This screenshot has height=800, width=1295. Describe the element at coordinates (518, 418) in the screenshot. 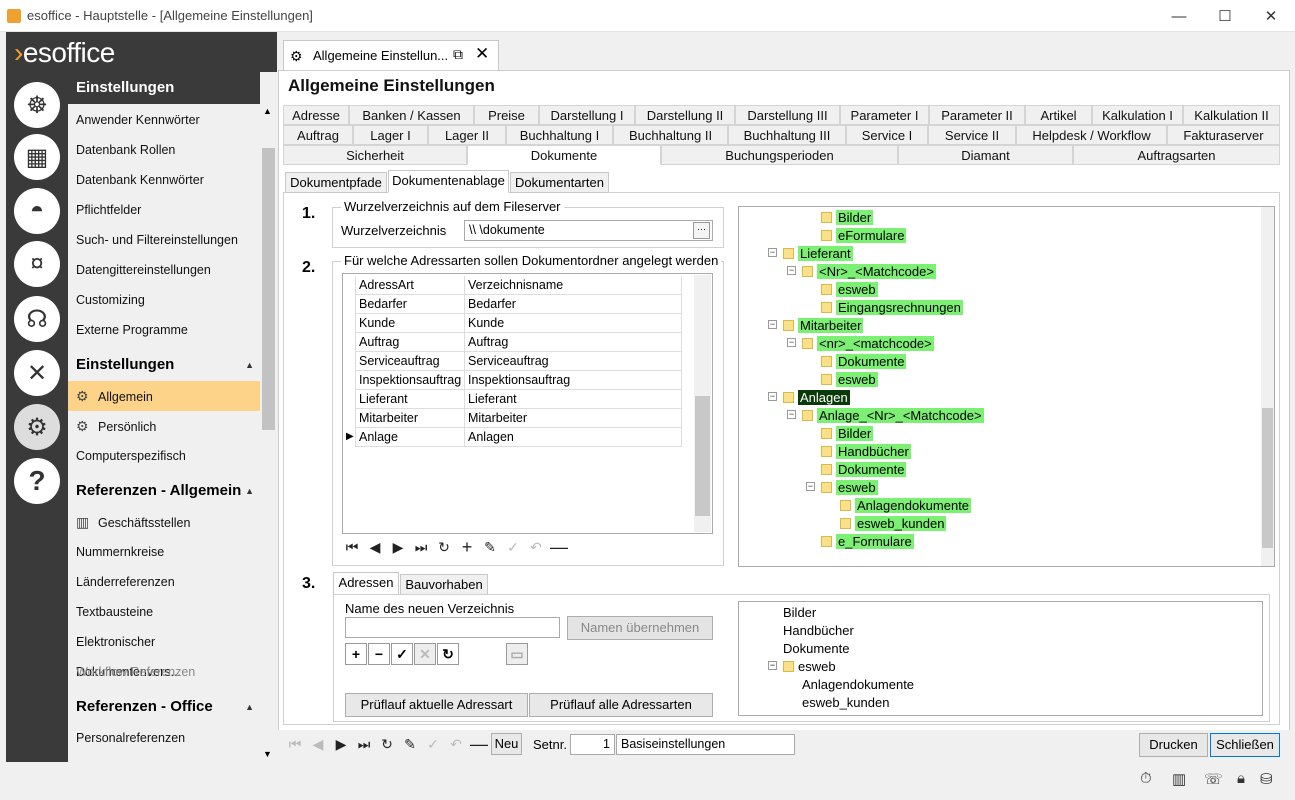

I see `table-row: Mitarbeiter Mitarbeiter` at that location.